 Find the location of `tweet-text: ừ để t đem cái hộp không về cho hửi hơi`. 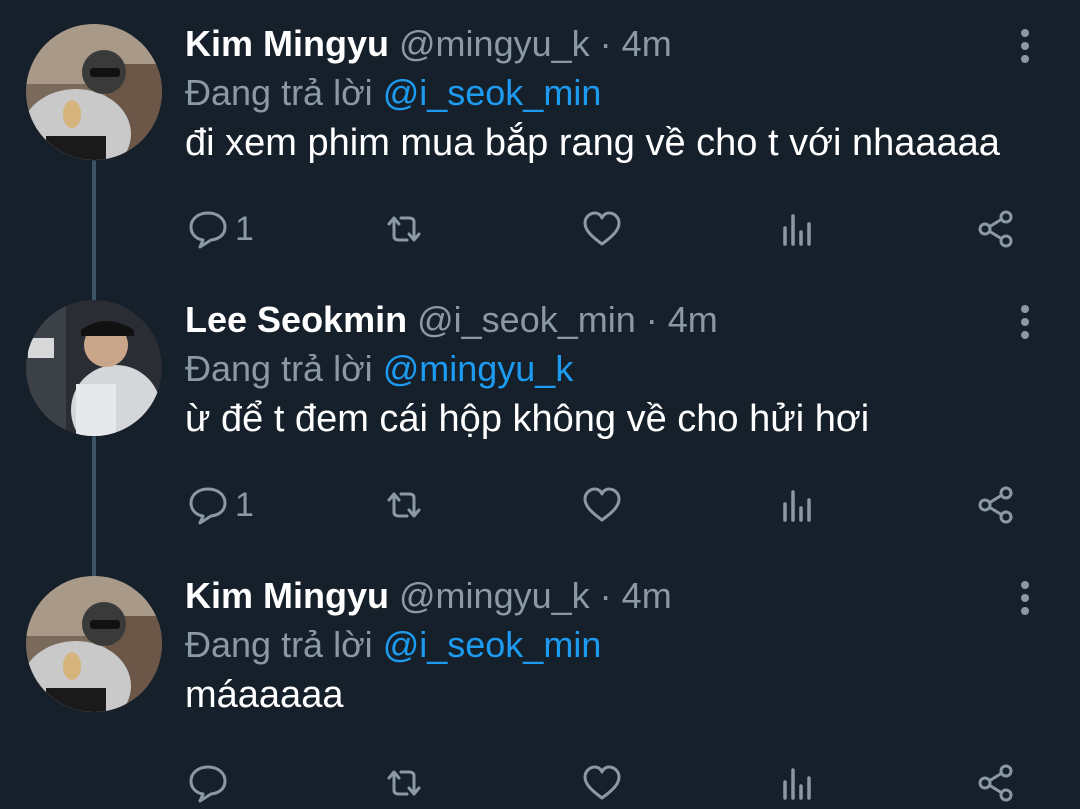

tweet-text: ừ để t đem cái hộp không về cho hửi hơi is located at coordinates (527, 419).